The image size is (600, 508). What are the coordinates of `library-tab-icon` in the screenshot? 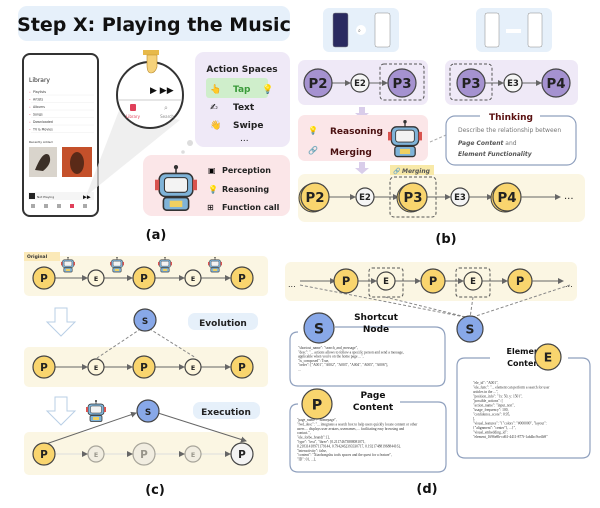 It's located at (133, 107).